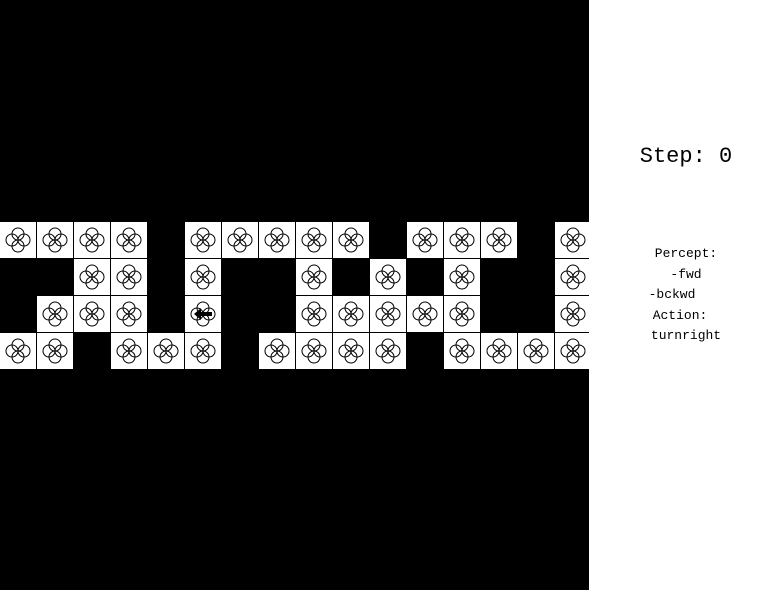  I want to click on agent-tile, so click(203, 314).